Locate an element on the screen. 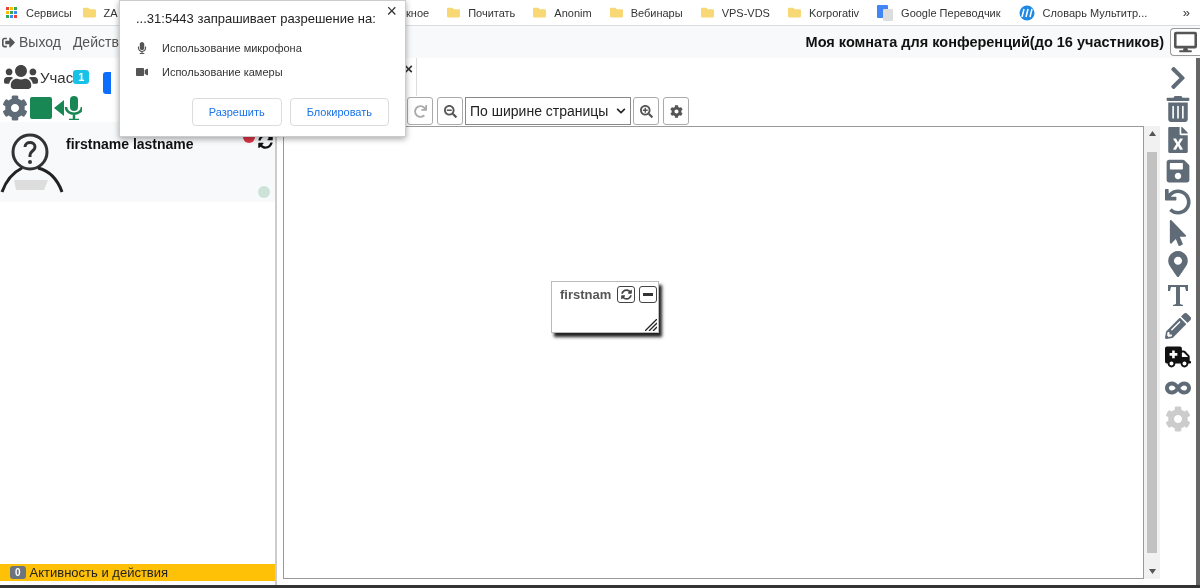  text-tool-icon is located at coordinates (1178, 295).